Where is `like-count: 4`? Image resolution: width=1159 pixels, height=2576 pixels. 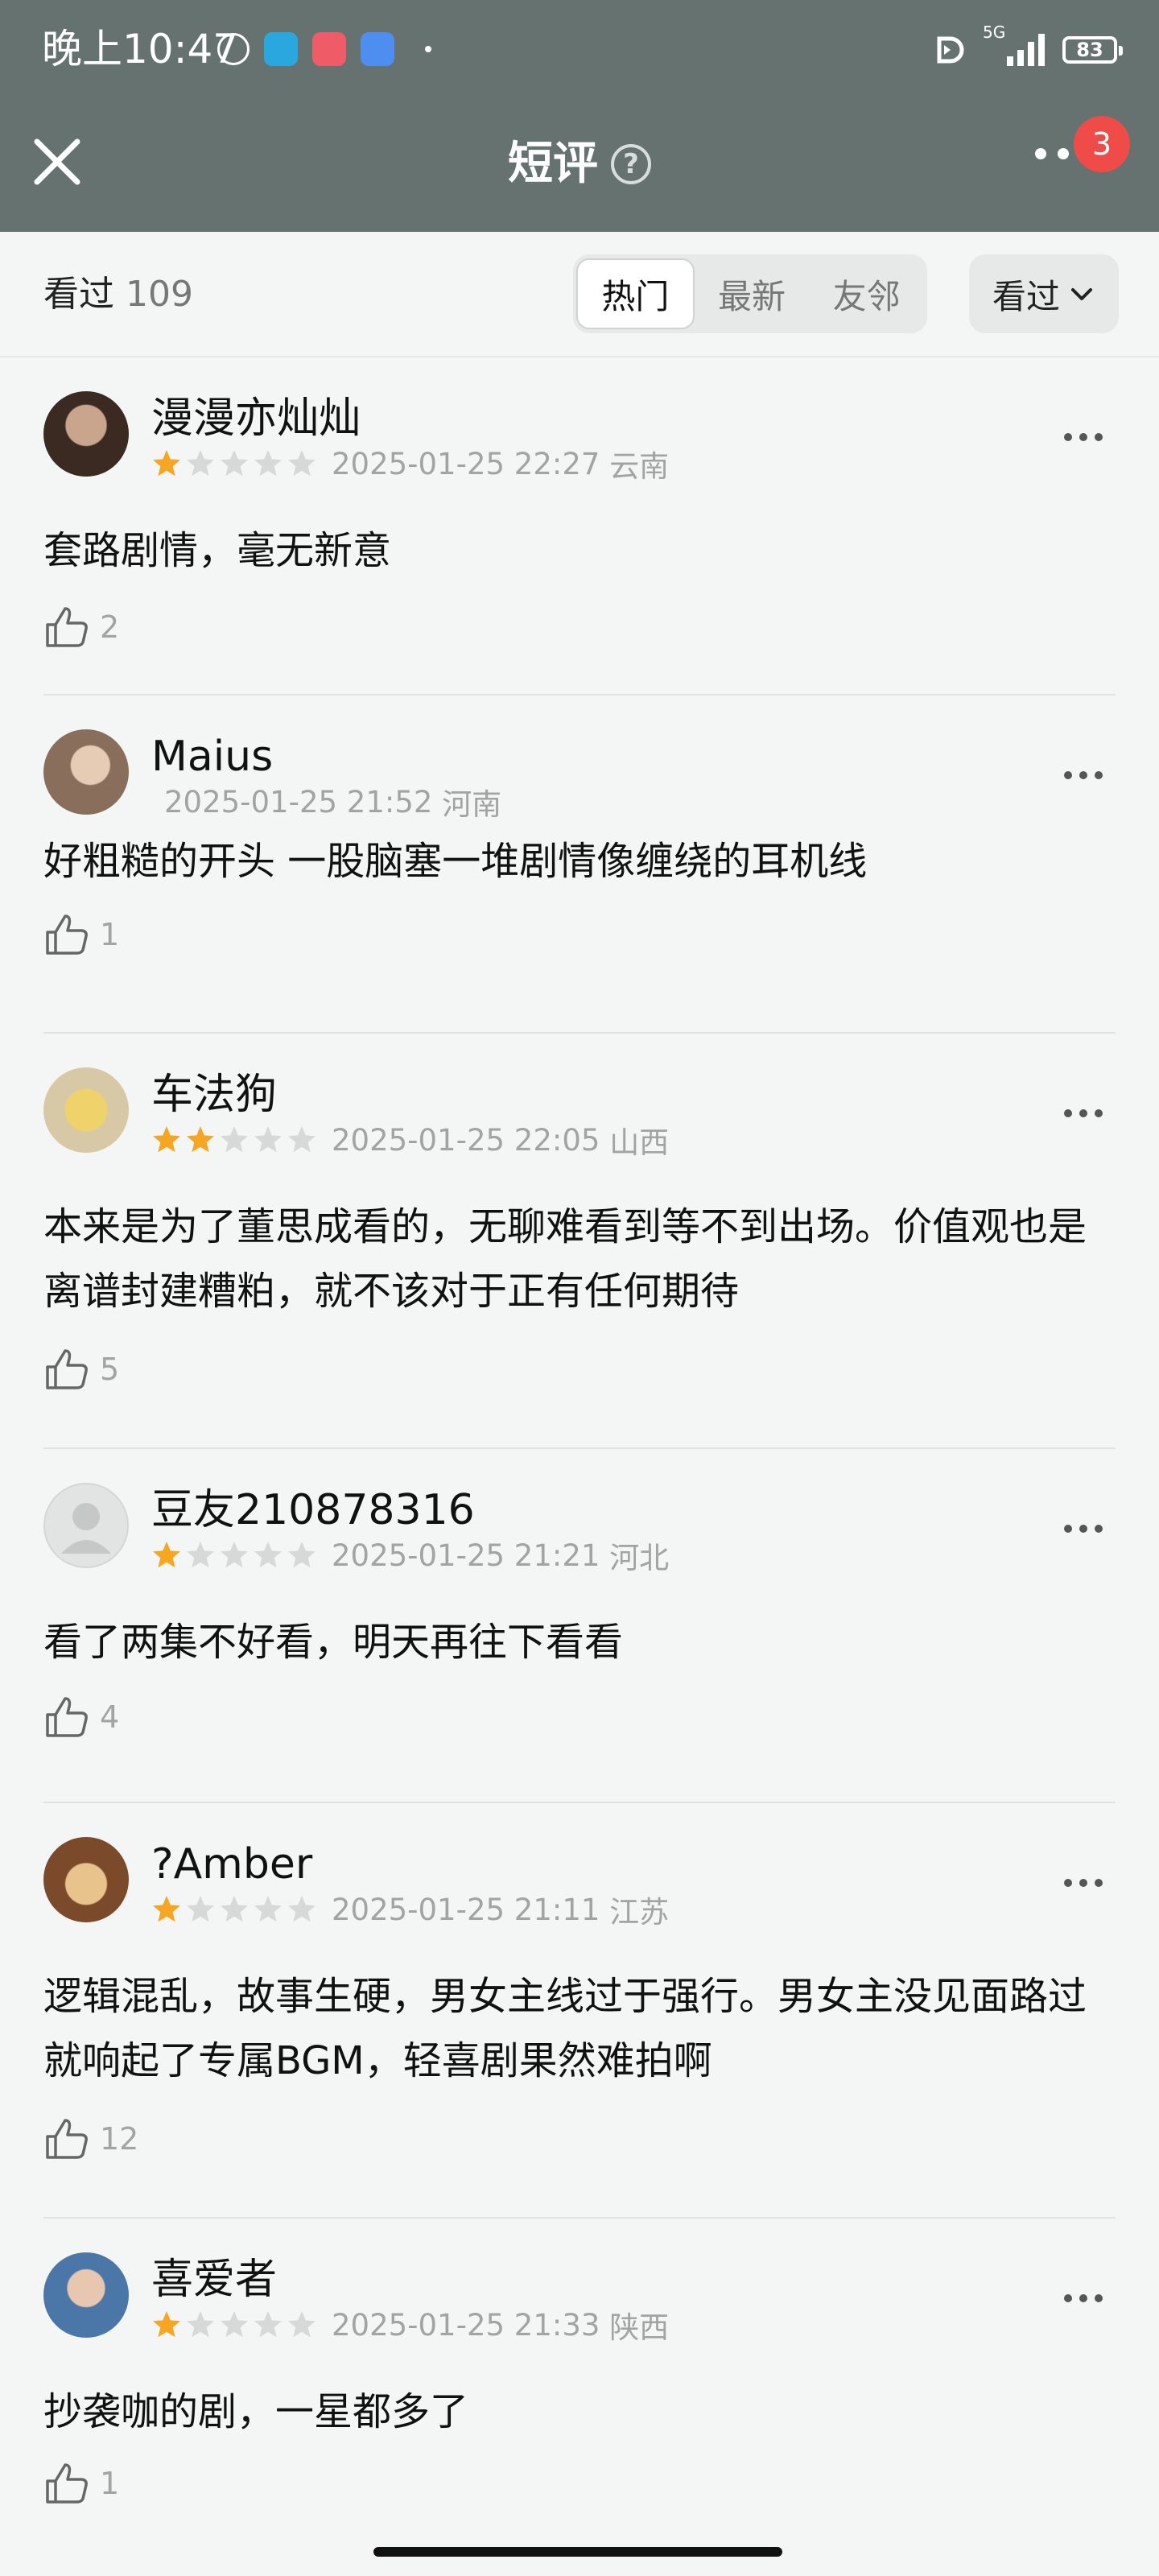 like-count: 4 is located at coordinates (110, 1717).